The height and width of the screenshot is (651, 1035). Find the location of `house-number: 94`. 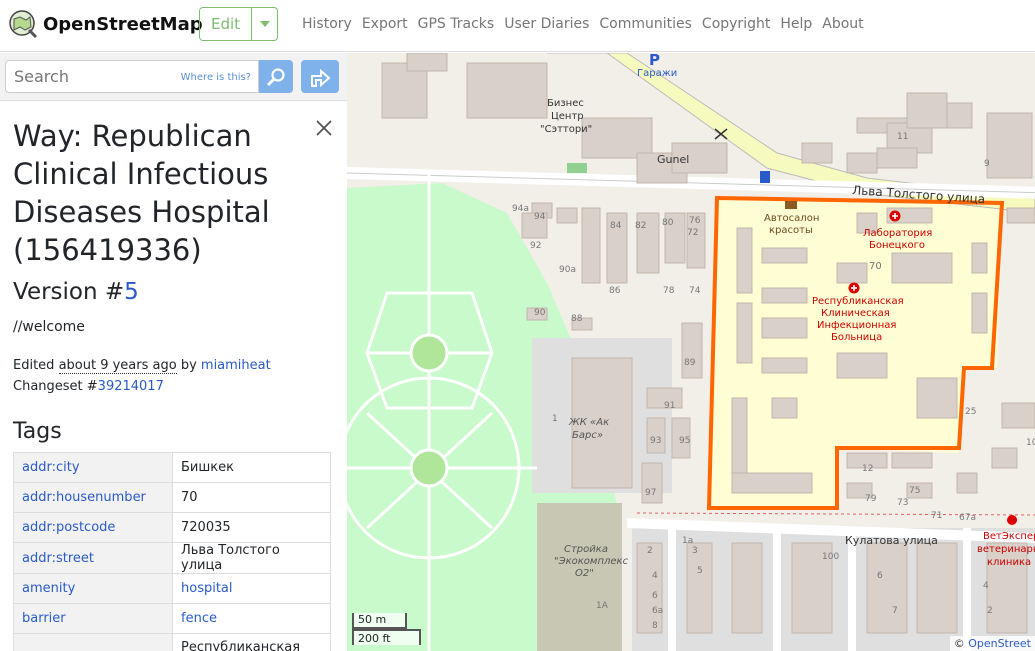

house-number: 94 is located at coordinates (540, 217).